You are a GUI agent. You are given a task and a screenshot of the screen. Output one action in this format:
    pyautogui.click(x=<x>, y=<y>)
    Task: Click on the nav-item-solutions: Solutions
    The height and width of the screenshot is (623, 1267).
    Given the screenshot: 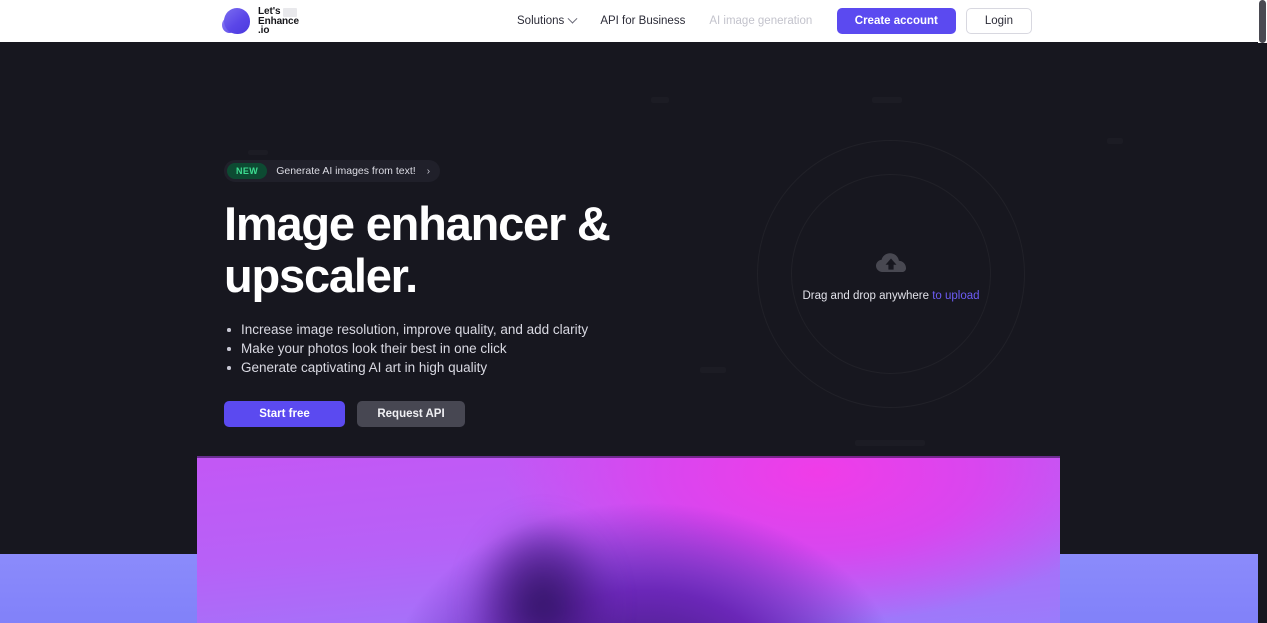 What is the action you would take?
    pyautogui.click(x=546, y=20)
    